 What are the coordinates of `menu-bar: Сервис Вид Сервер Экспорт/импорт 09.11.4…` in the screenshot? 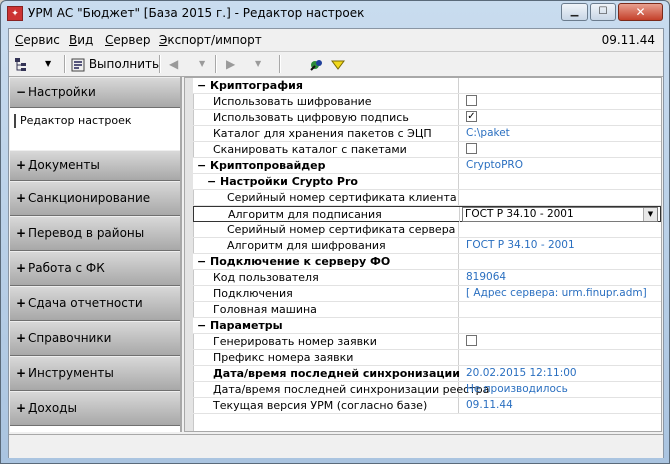 It's located at (336, 40).